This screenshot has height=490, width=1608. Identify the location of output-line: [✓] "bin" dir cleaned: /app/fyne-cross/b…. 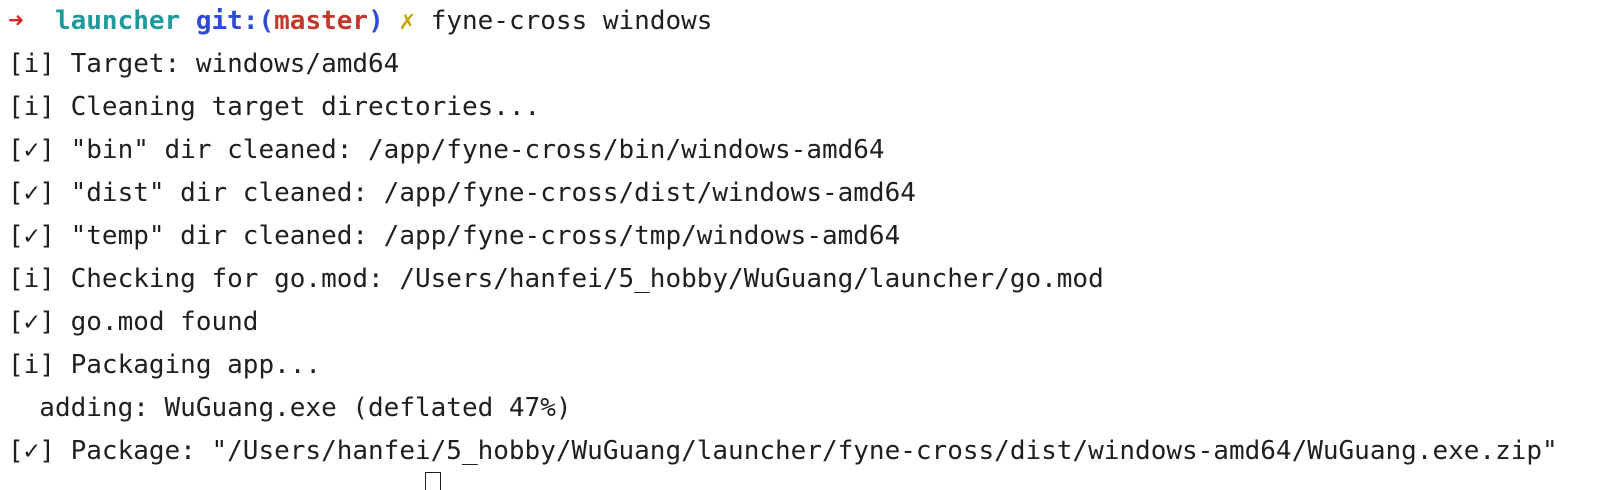
(446, 150).